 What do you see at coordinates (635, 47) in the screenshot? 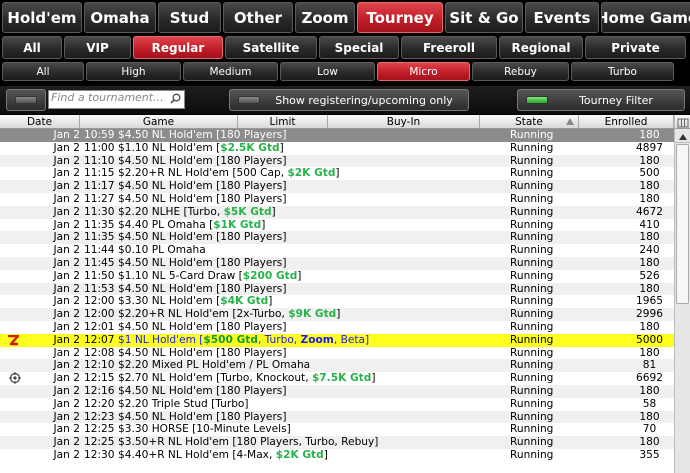
I see `category-tab-private: Private` at bounding box center [635, 47].